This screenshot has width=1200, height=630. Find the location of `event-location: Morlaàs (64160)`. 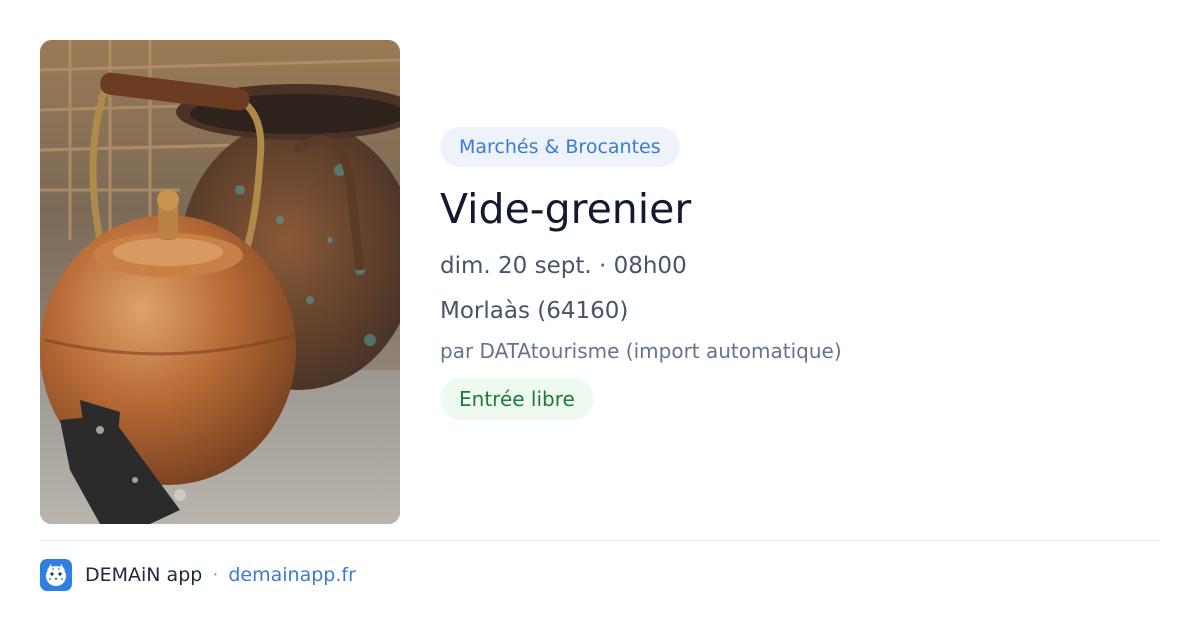

event-location: Morlaàs (64160) is located at coordinates (534, 311).